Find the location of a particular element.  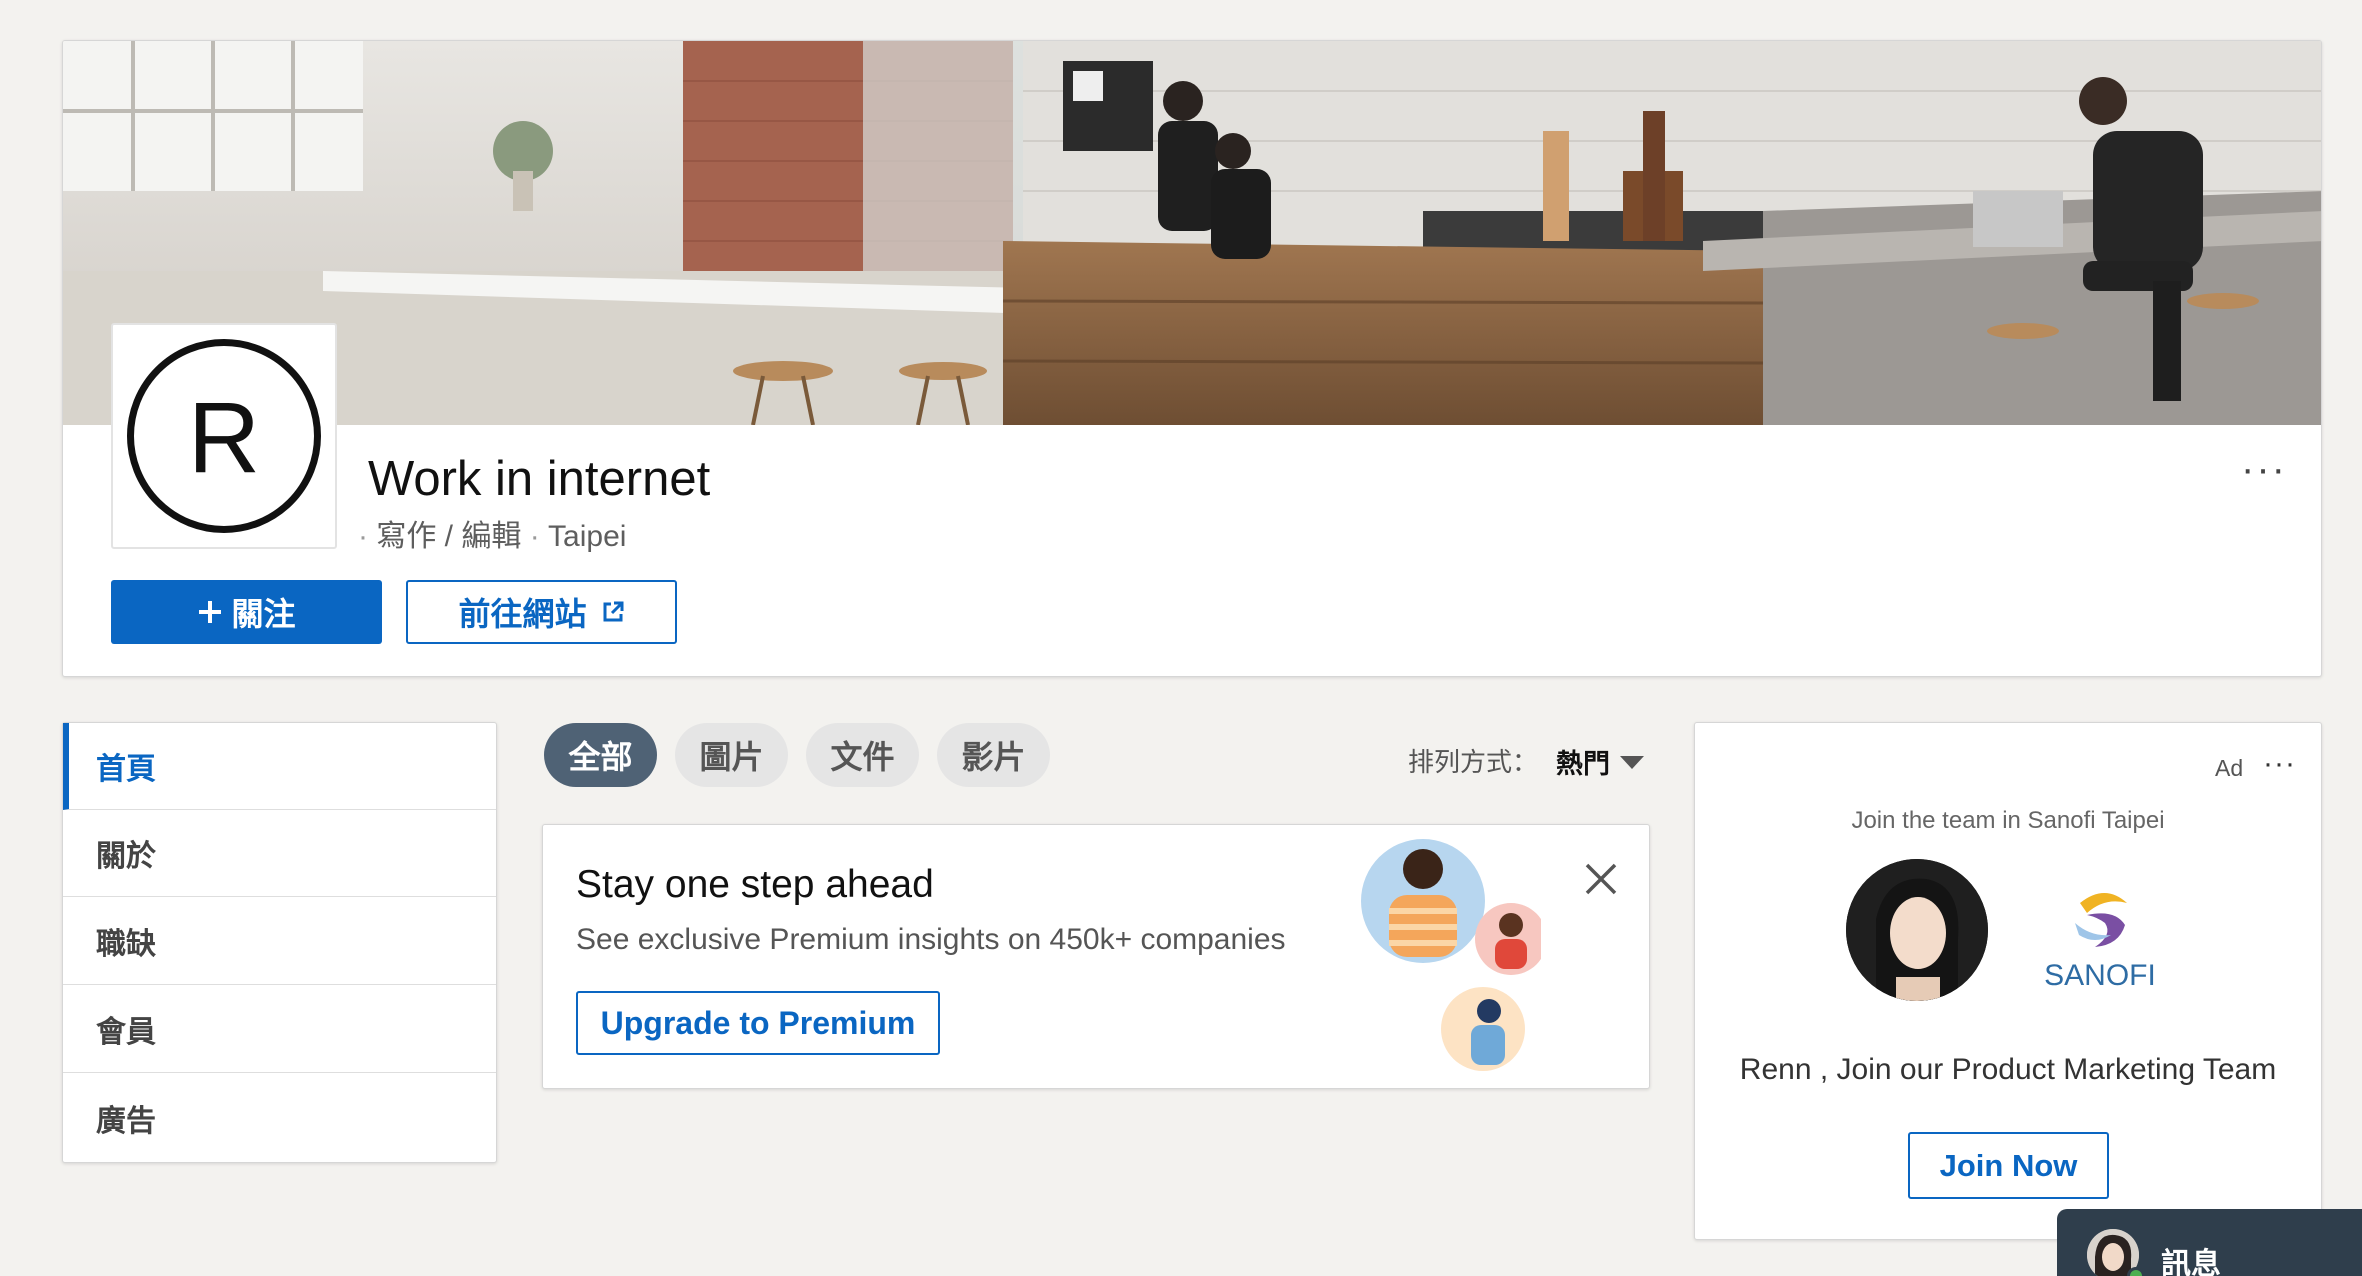

company-logo: R is located at coordinates (224, 436).